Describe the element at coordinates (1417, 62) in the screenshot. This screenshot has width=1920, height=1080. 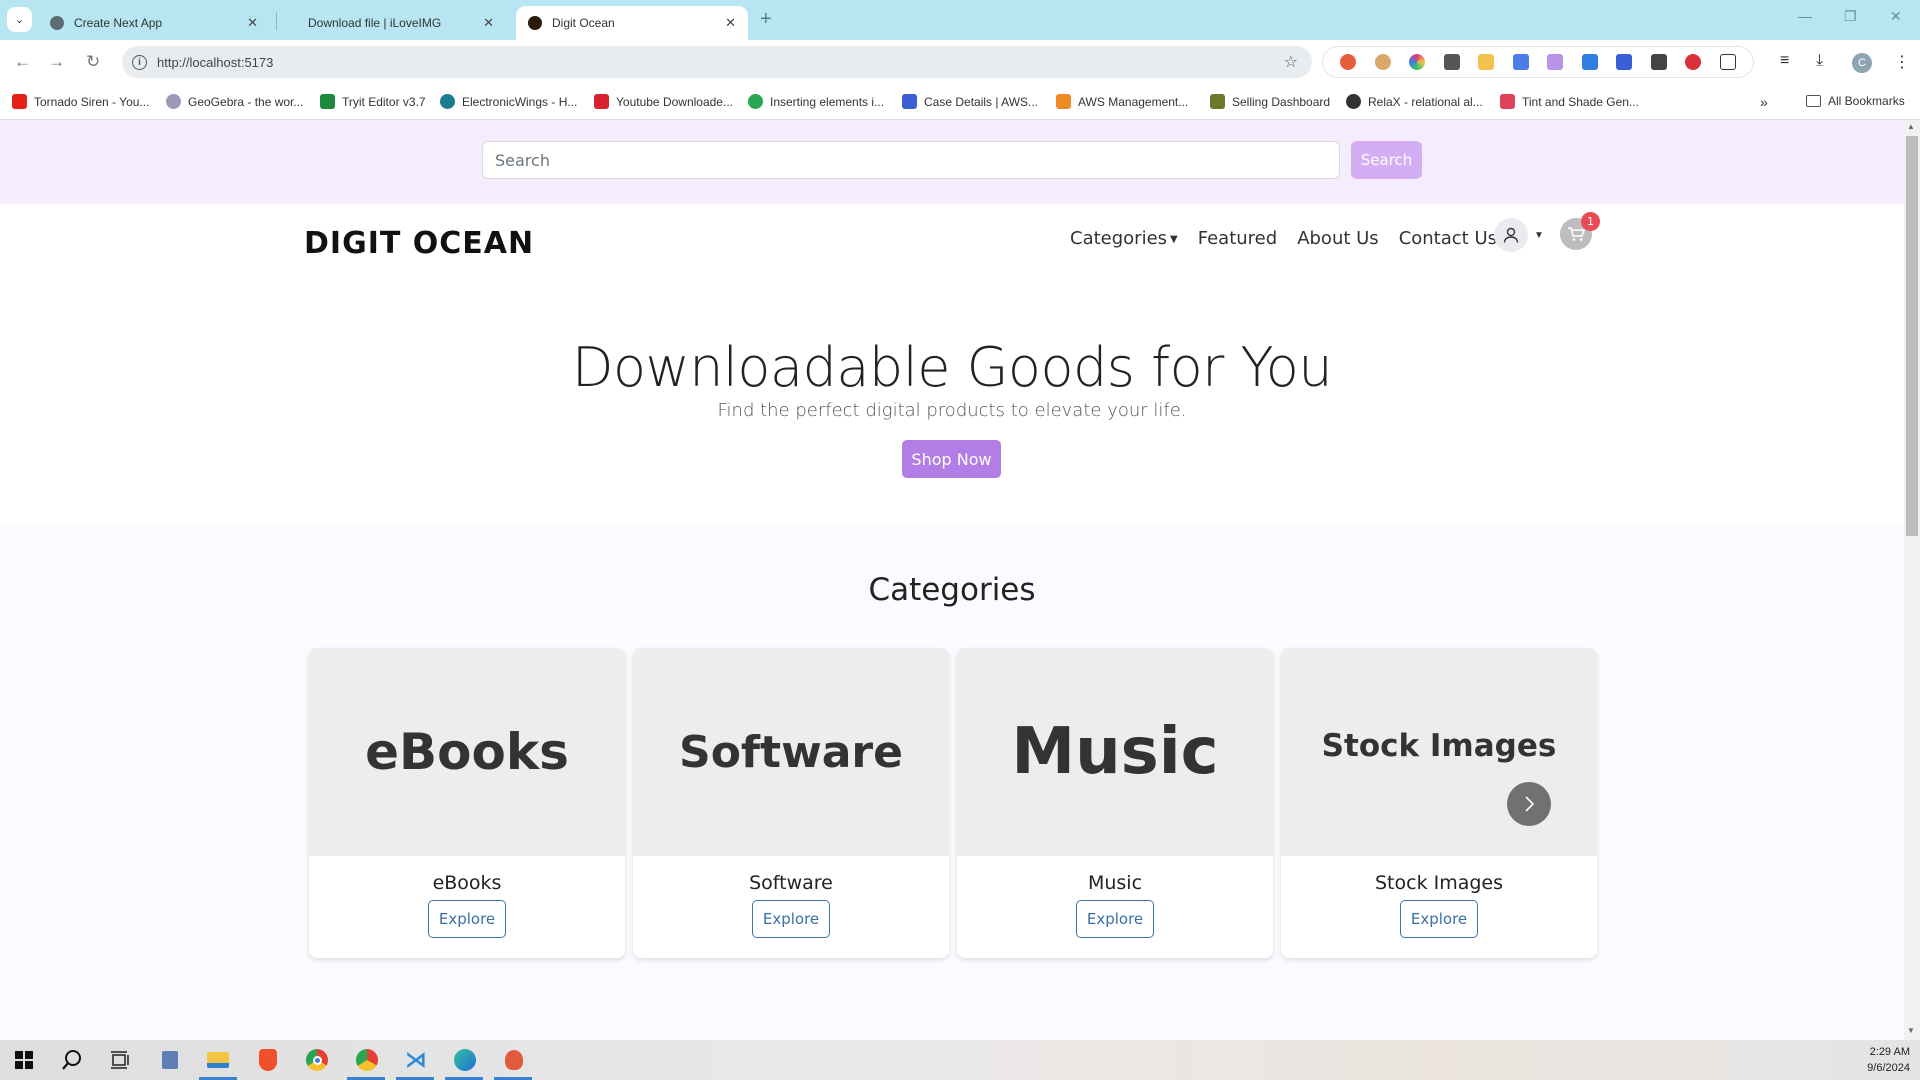
I see `color-wheel-icon` at that location.